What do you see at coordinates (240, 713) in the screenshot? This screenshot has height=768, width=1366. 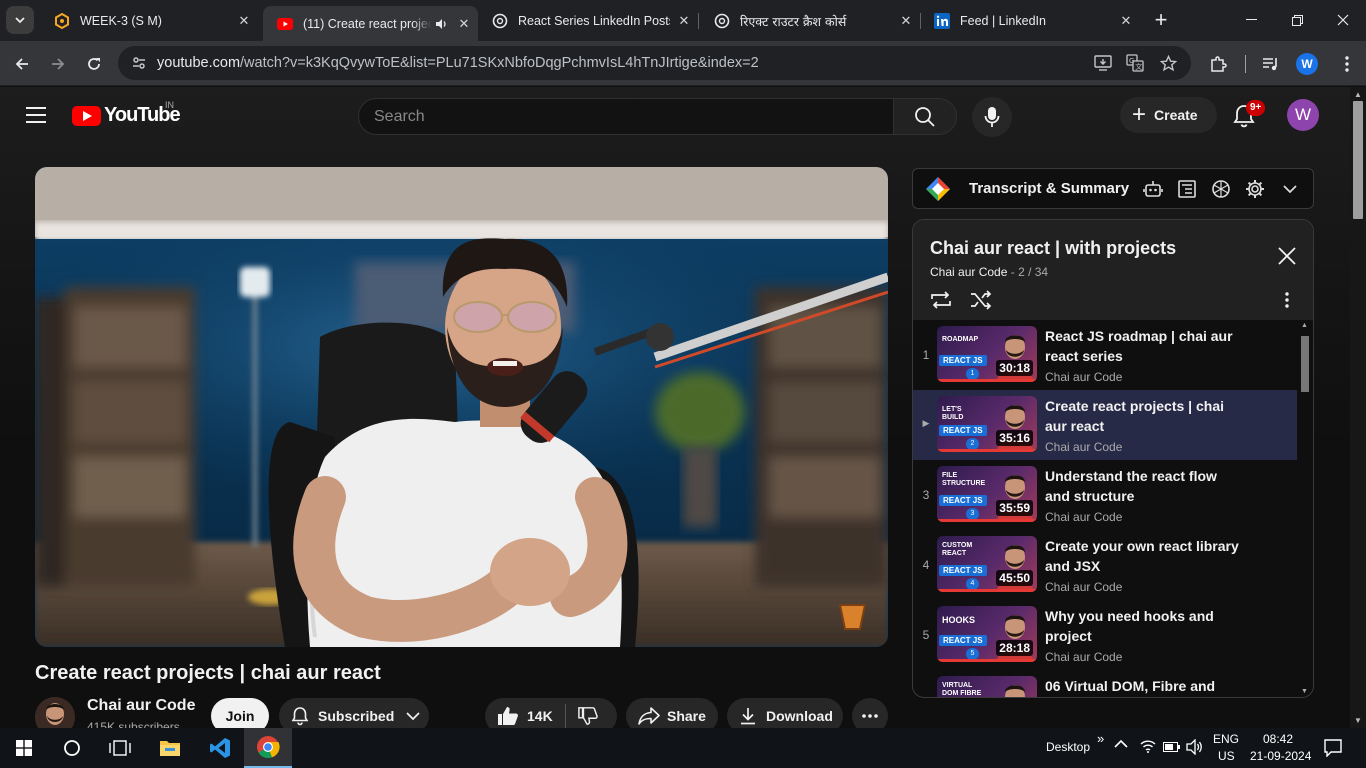 I see `join-button: Join` at bounding box center [240, 713].